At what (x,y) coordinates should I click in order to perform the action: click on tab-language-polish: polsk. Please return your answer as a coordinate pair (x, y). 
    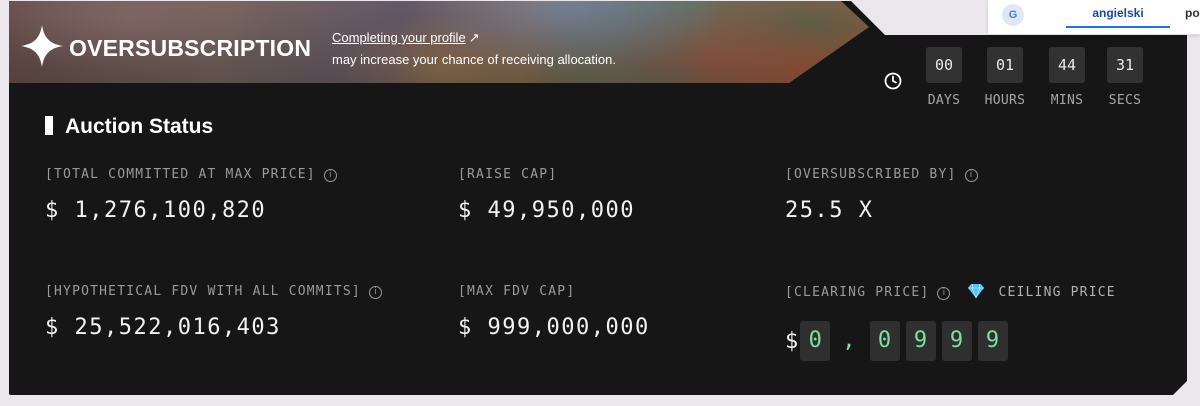
    Looking at the image, I should click on (1192, 13).